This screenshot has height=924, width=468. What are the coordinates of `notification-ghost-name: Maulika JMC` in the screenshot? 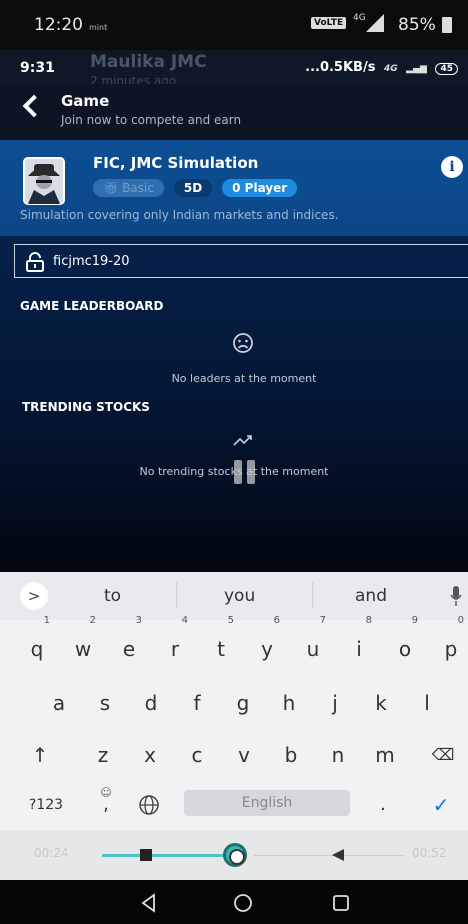 It's located at (148, 62).